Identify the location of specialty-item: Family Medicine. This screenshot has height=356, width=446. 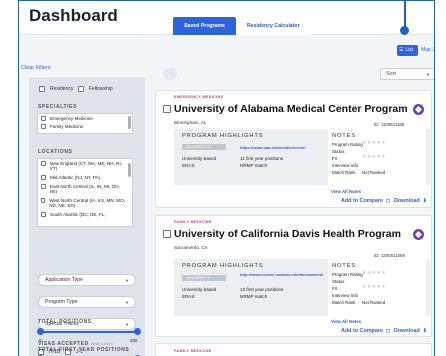
(62, 127).